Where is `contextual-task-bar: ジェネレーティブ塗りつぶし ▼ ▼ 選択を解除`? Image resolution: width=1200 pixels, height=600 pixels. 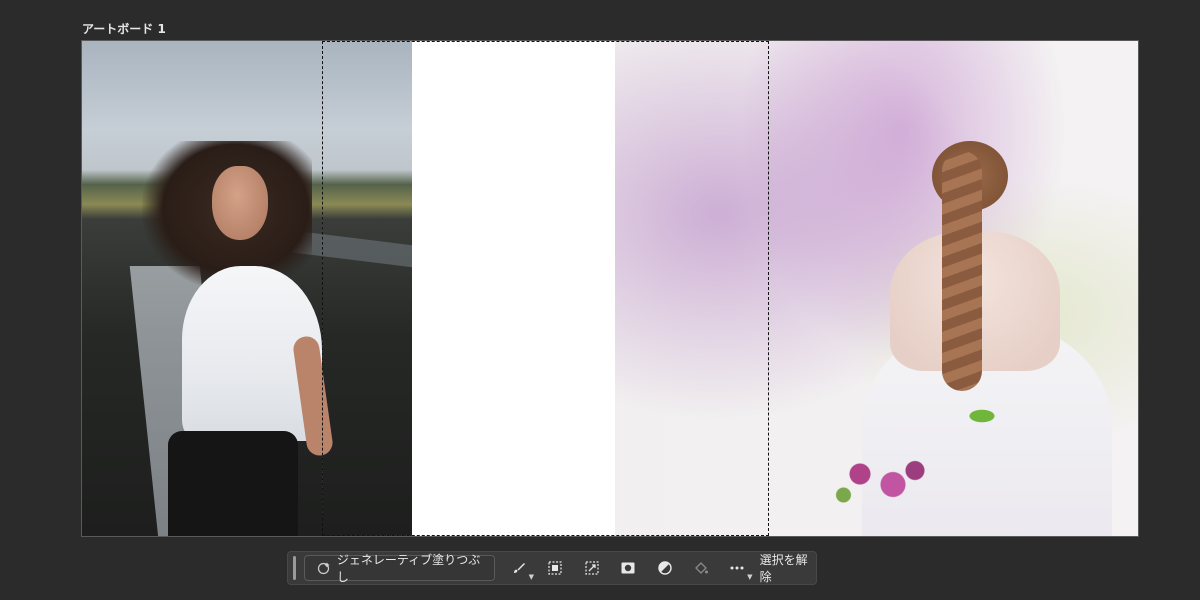
contextual-task-bar: ジェネレーティブ塗りつぶし ▼ ▼ 選択を解除 is located at coordinates (552, 568).